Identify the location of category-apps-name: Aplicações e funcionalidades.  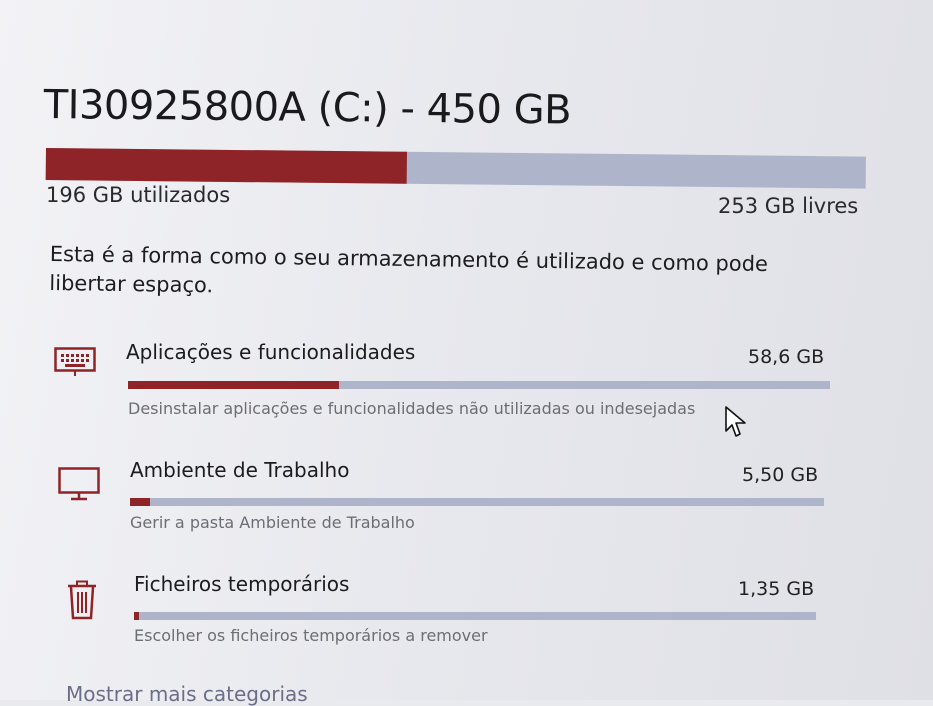
(271, 352).